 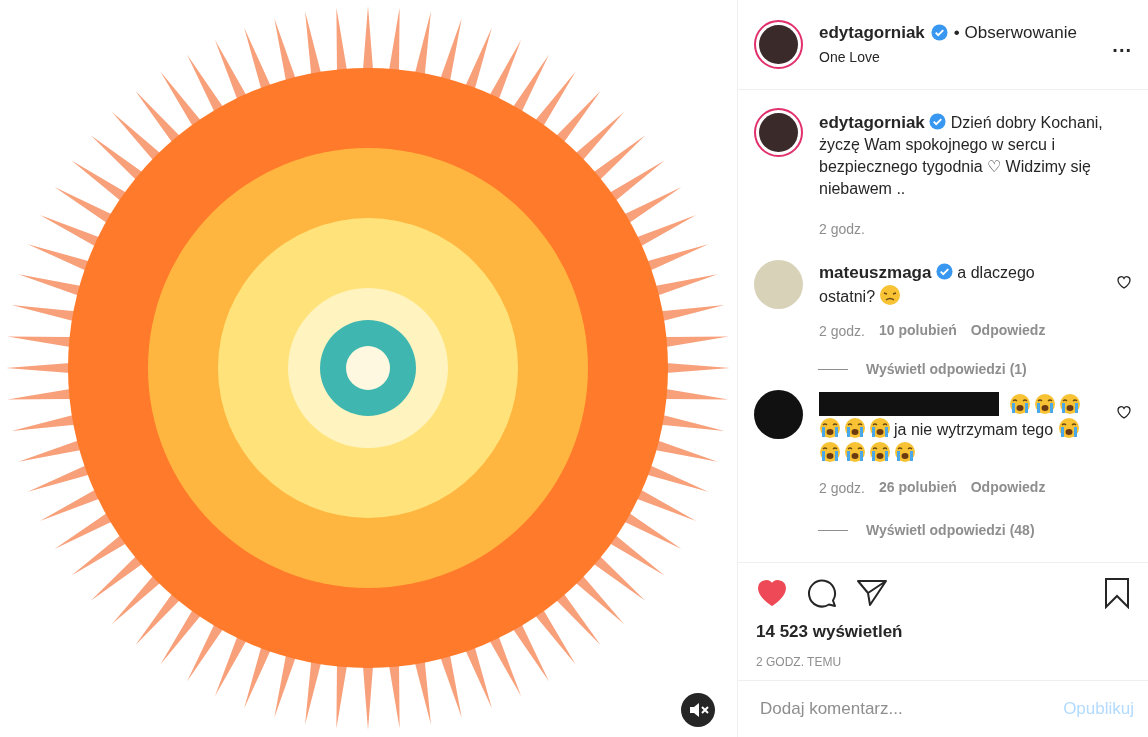 What do you see at coordinates (961, 155) in the screenshot?
I see `caption-text: edytagorniak Dzień dobry Kochani, życzę Wam spokojnego w sercu i bezpiecznego tygodnia ♡ Widzimy się niebawem ..` at bounding box center [961, 155].